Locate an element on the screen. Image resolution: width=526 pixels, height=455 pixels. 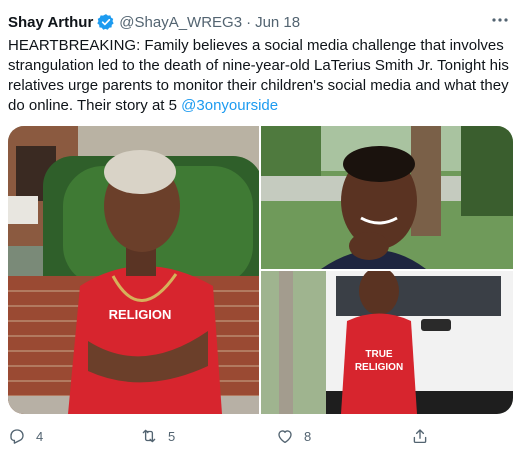
shirt-text-true: TRUE is located at coordinates (379, 354).